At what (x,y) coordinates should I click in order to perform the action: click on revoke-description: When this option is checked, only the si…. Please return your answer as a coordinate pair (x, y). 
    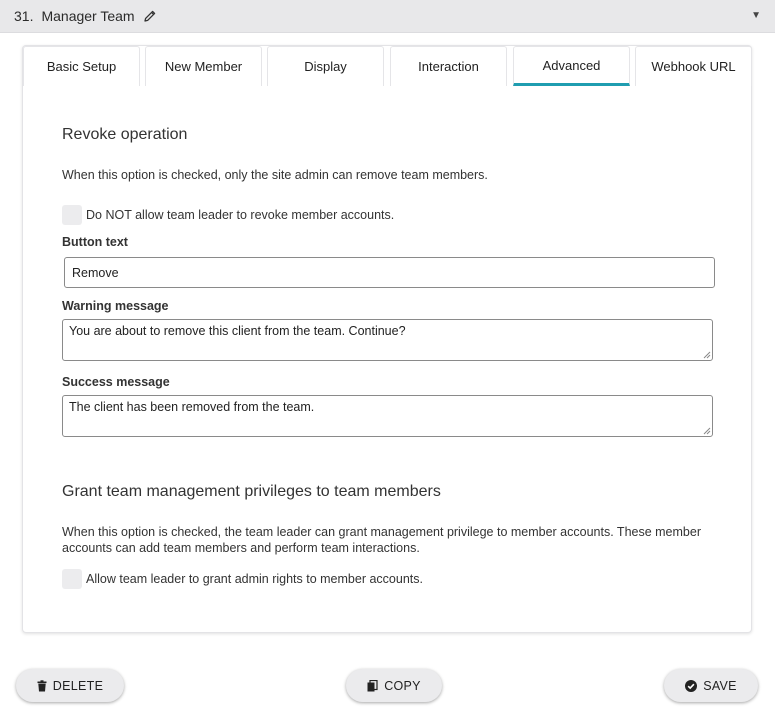
    Looking at the image, I should click on (275, 175).